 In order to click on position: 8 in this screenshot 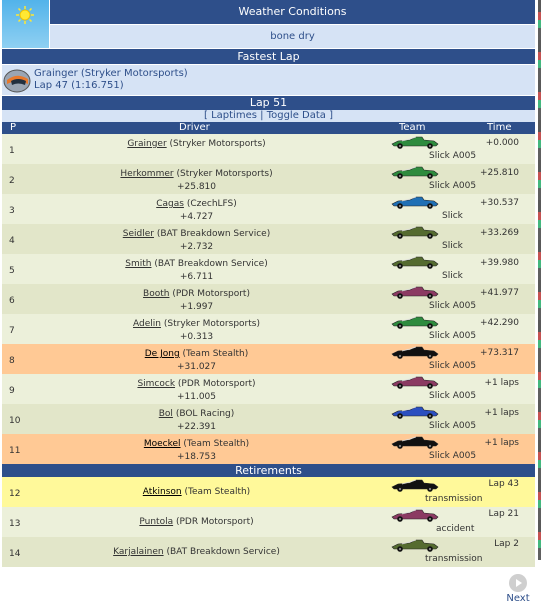, I will do `click(12, 361)`.